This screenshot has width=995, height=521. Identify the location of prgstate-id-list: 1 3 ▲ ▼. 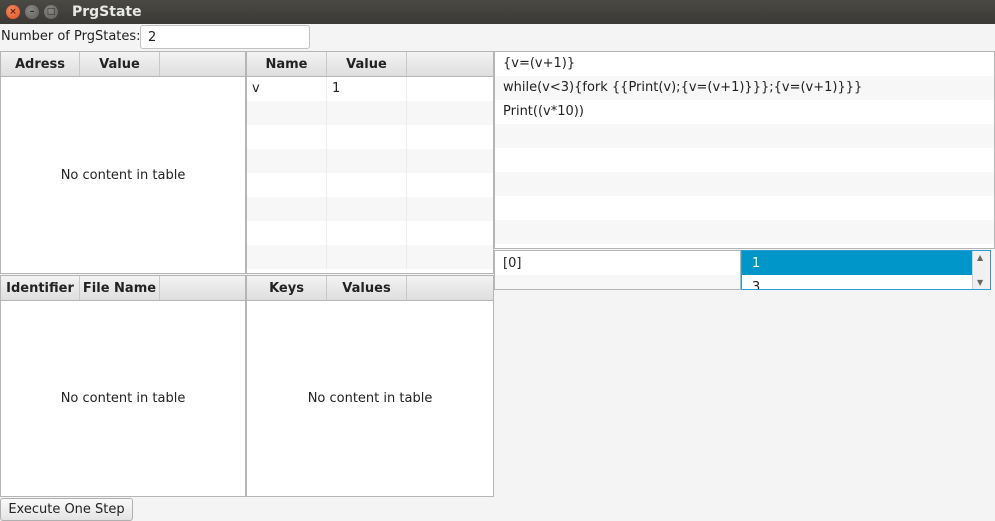
(866, 270).